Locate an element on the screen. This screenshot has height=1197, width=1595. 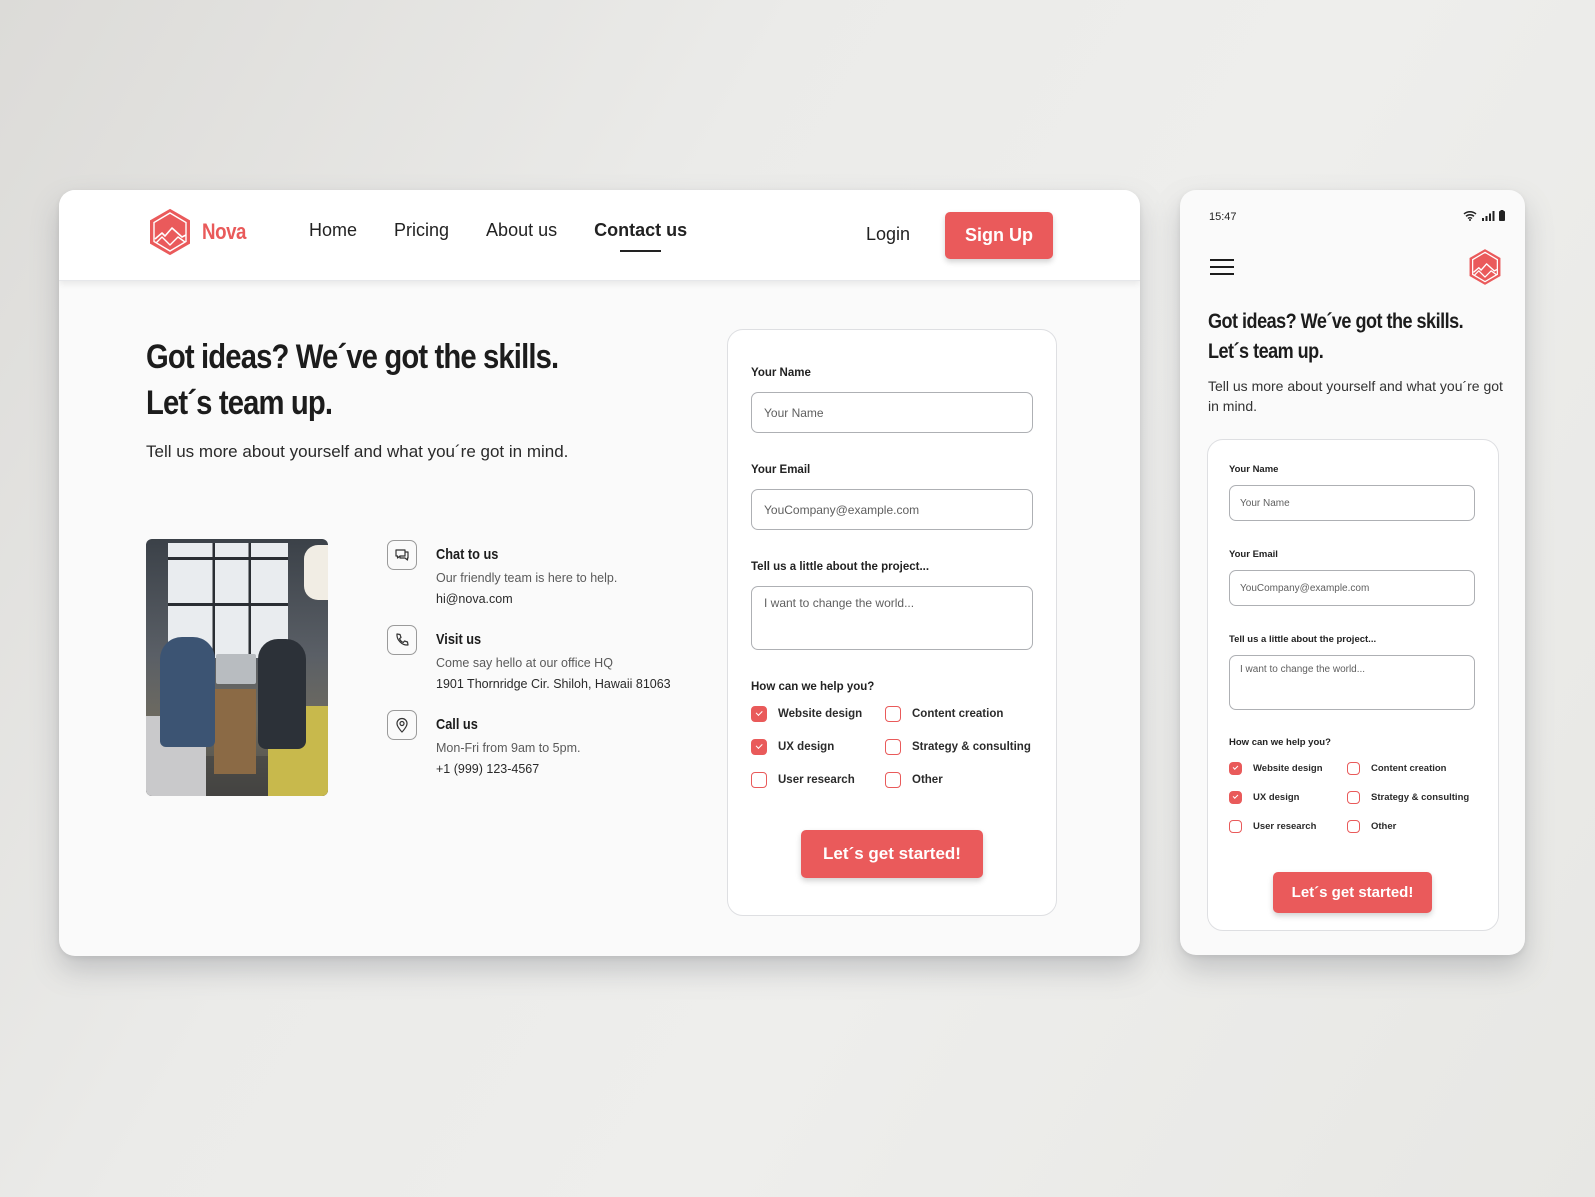
contact-email: hi@nova.com is located at coordinates (474, 599).